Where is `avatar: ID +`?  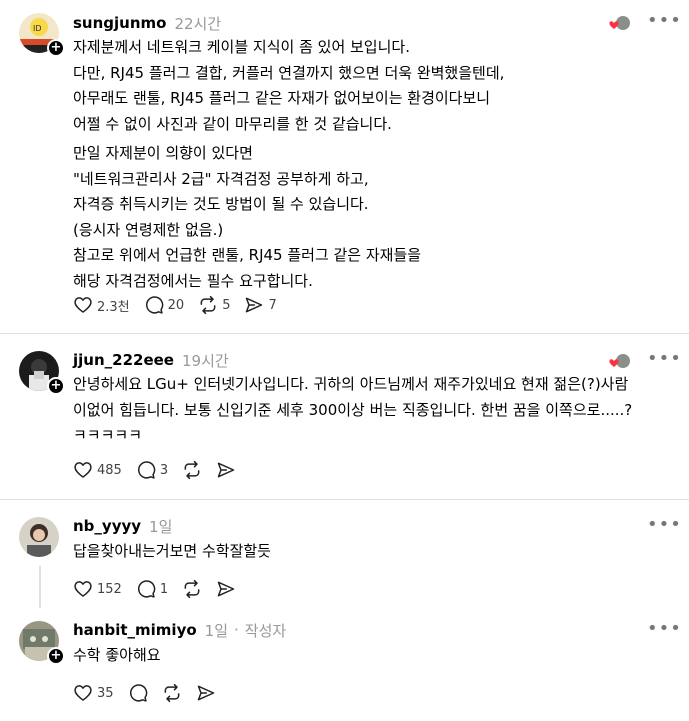
avatar: ID + is located at coordinates (42, 35).